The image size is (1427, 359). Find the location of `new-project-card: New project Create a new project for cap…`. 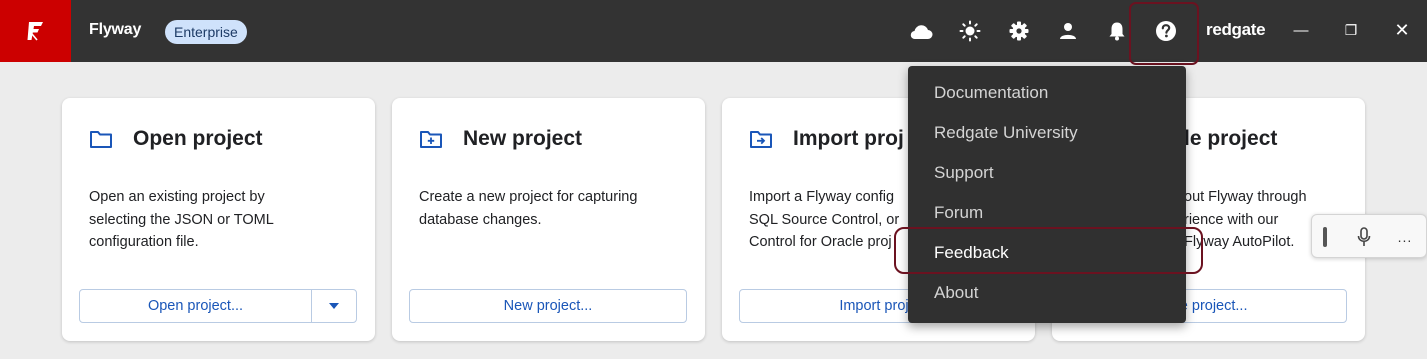

new-project-card: New project Create a new project for cap… is located at coordinates (548, 219).